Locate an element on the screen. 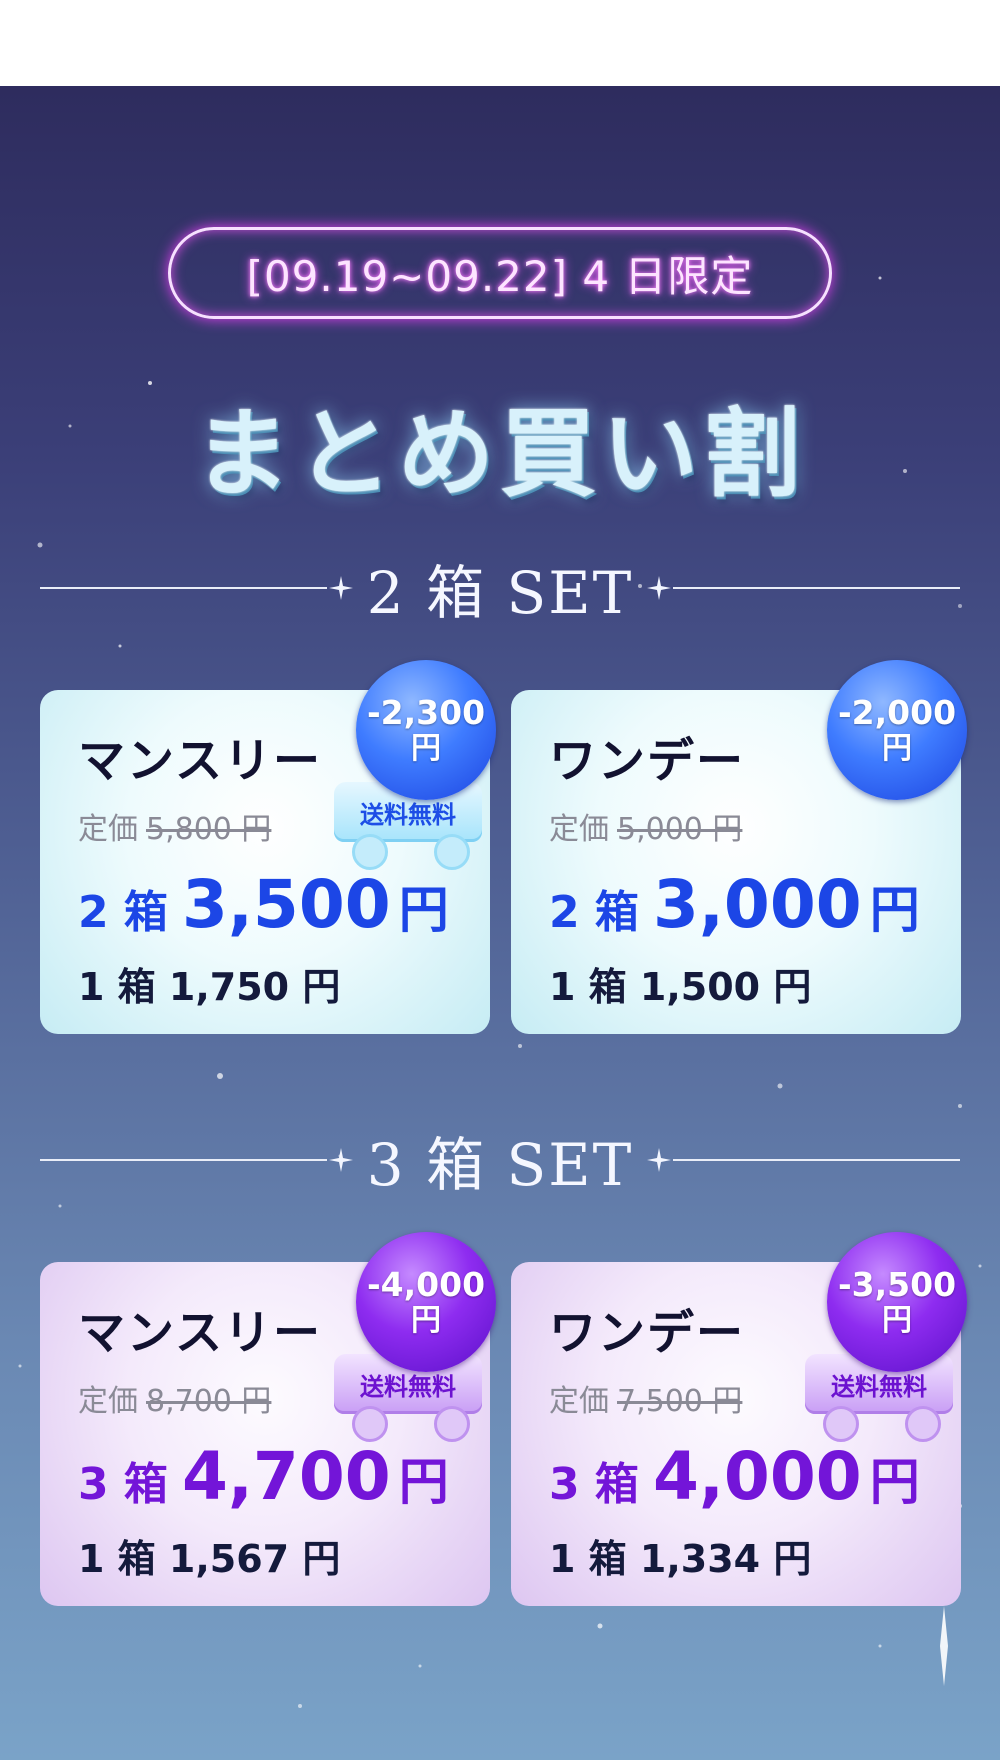 Image resolution: width=1000 pixels, height=1760 pixels. list-price: 定価 5,800 円 is located at coordinates (174, 826).